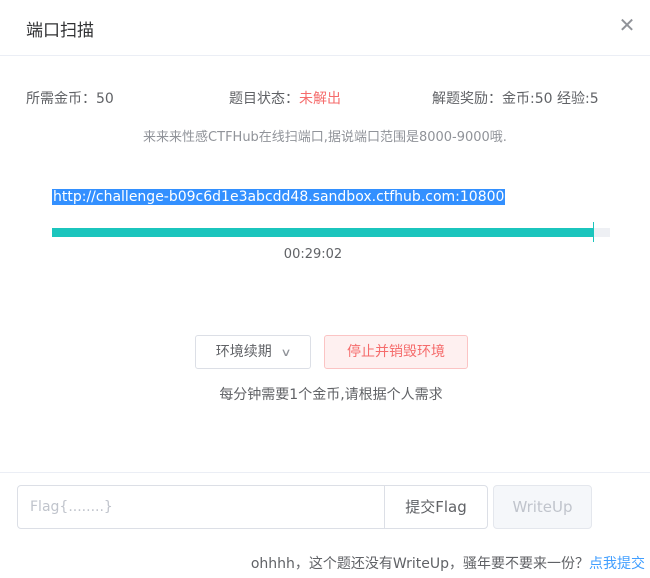 Image resolution: width=650 pixels, height=578 pixels. Describe the element at coordinates (243, 352) in the screenshot. I see `renew-label: 环境续期` at that location.